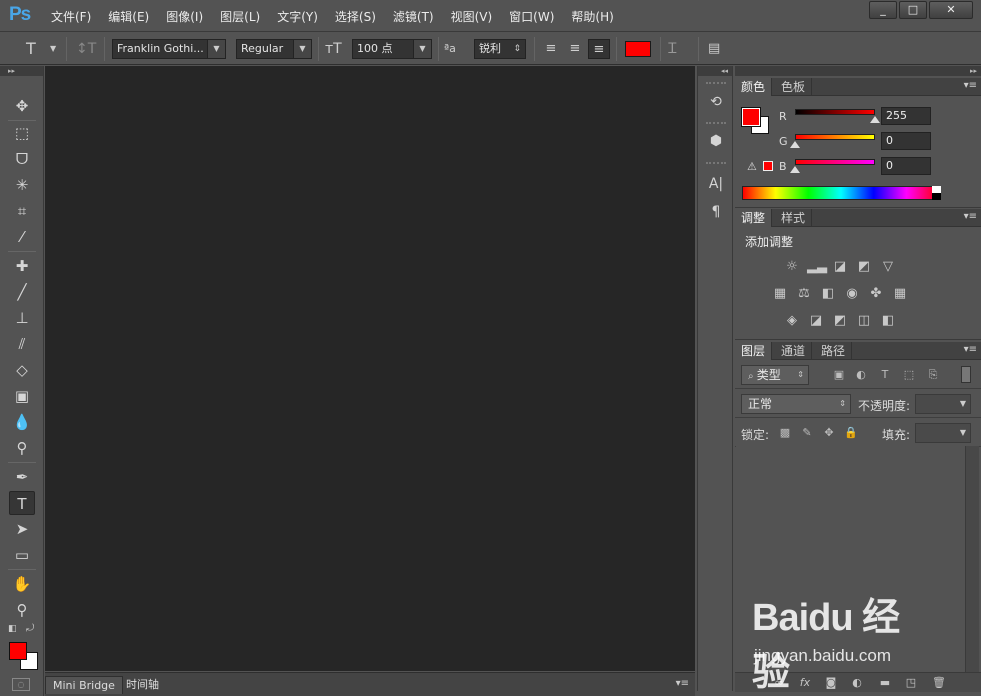 The height and width of the screenshot is (696, 981). Describe the element at coordinates (22, 610) in the screenshot. I see `zoom-tool-icon: ⚲` at that location.